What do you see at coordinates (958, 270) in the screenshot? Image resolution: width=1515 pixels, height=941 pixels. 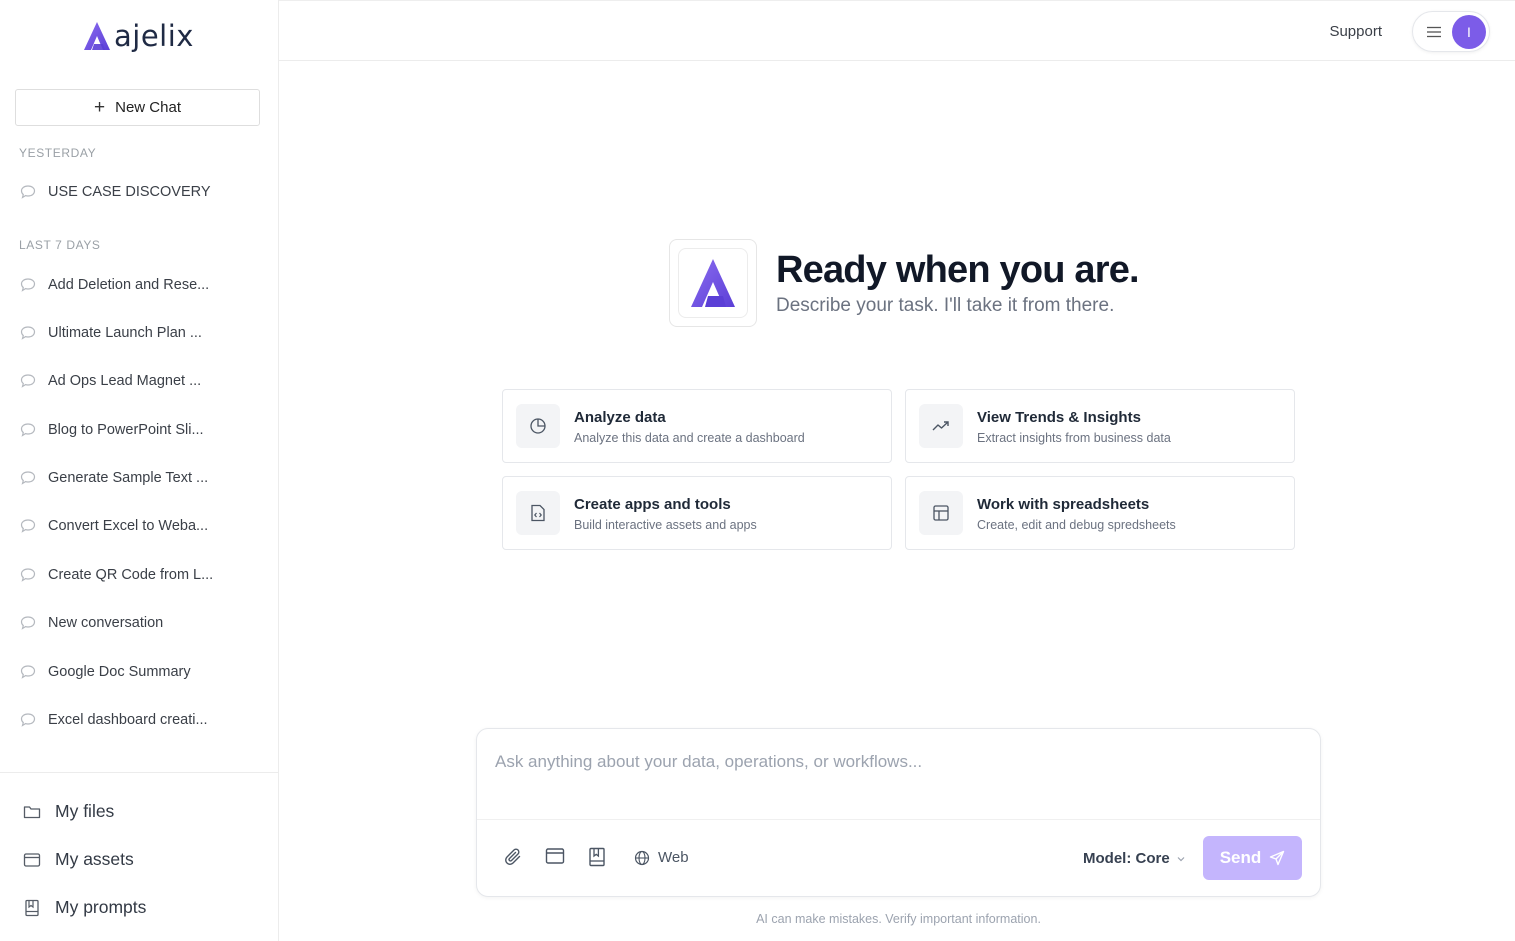 I see `hero-title: Ready when you are.` at bounding box center [958, 270].